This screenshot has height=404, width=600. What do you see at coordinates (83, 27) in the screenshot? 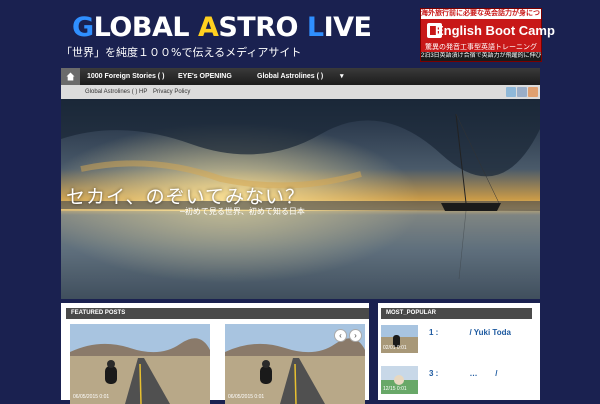
I see `logo-letter-g: G` at bounding box center [83, 27].